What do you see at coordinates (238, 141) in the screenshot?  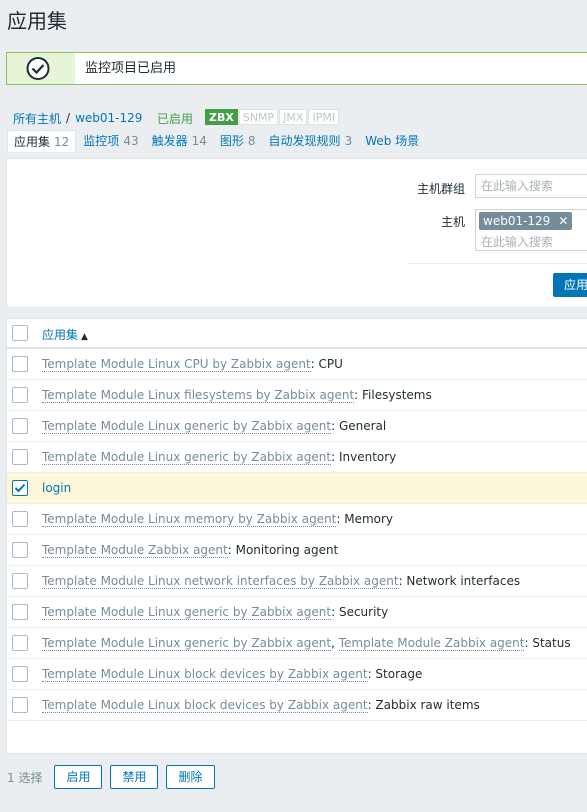 I see `tab-graphs: 图形 8` at bounding box center [238, 141].